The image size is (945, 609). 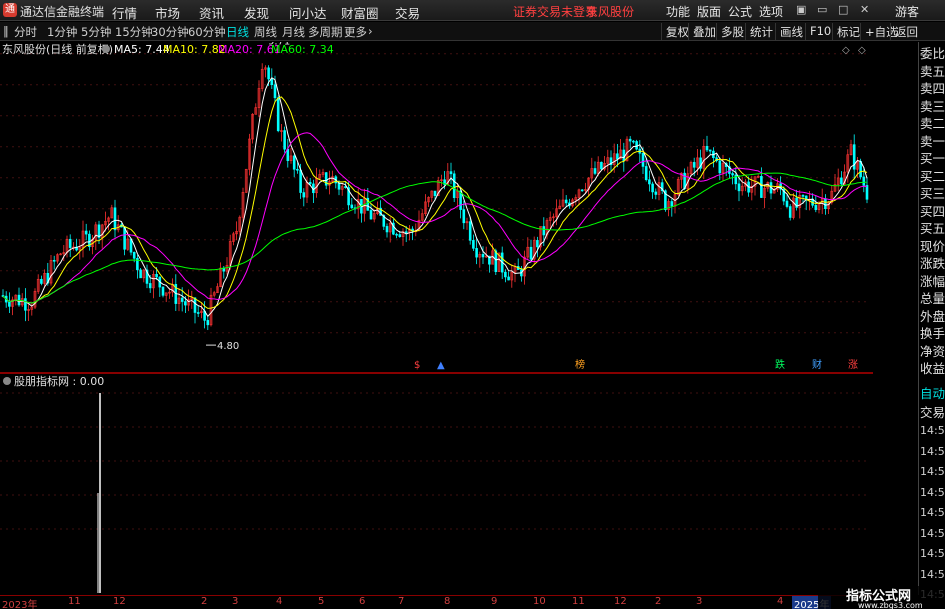 What do you see at coordinates (932, 177) in the screenshot?
I see `panel-bid-2: 买二` at bounding box center [932, 177].